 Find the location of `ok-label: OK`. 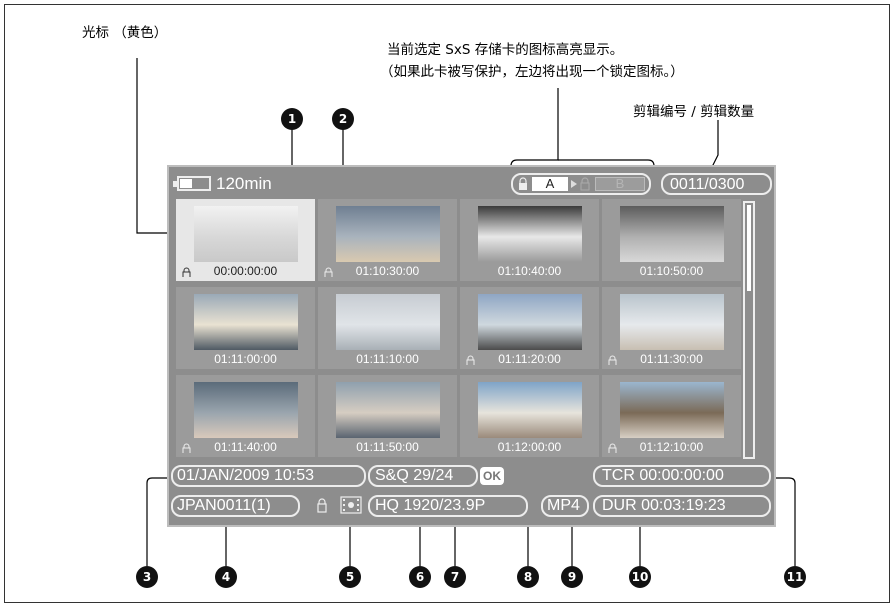

ok-label: OK is located at coordinates (492, 476).